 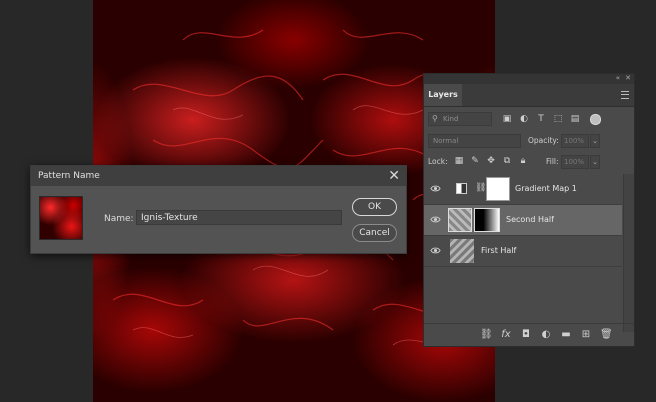 What do you see at coordinates (628, 253) in the screenshot?
I see `layers-scrollbar` at bounding box center [628, 253].